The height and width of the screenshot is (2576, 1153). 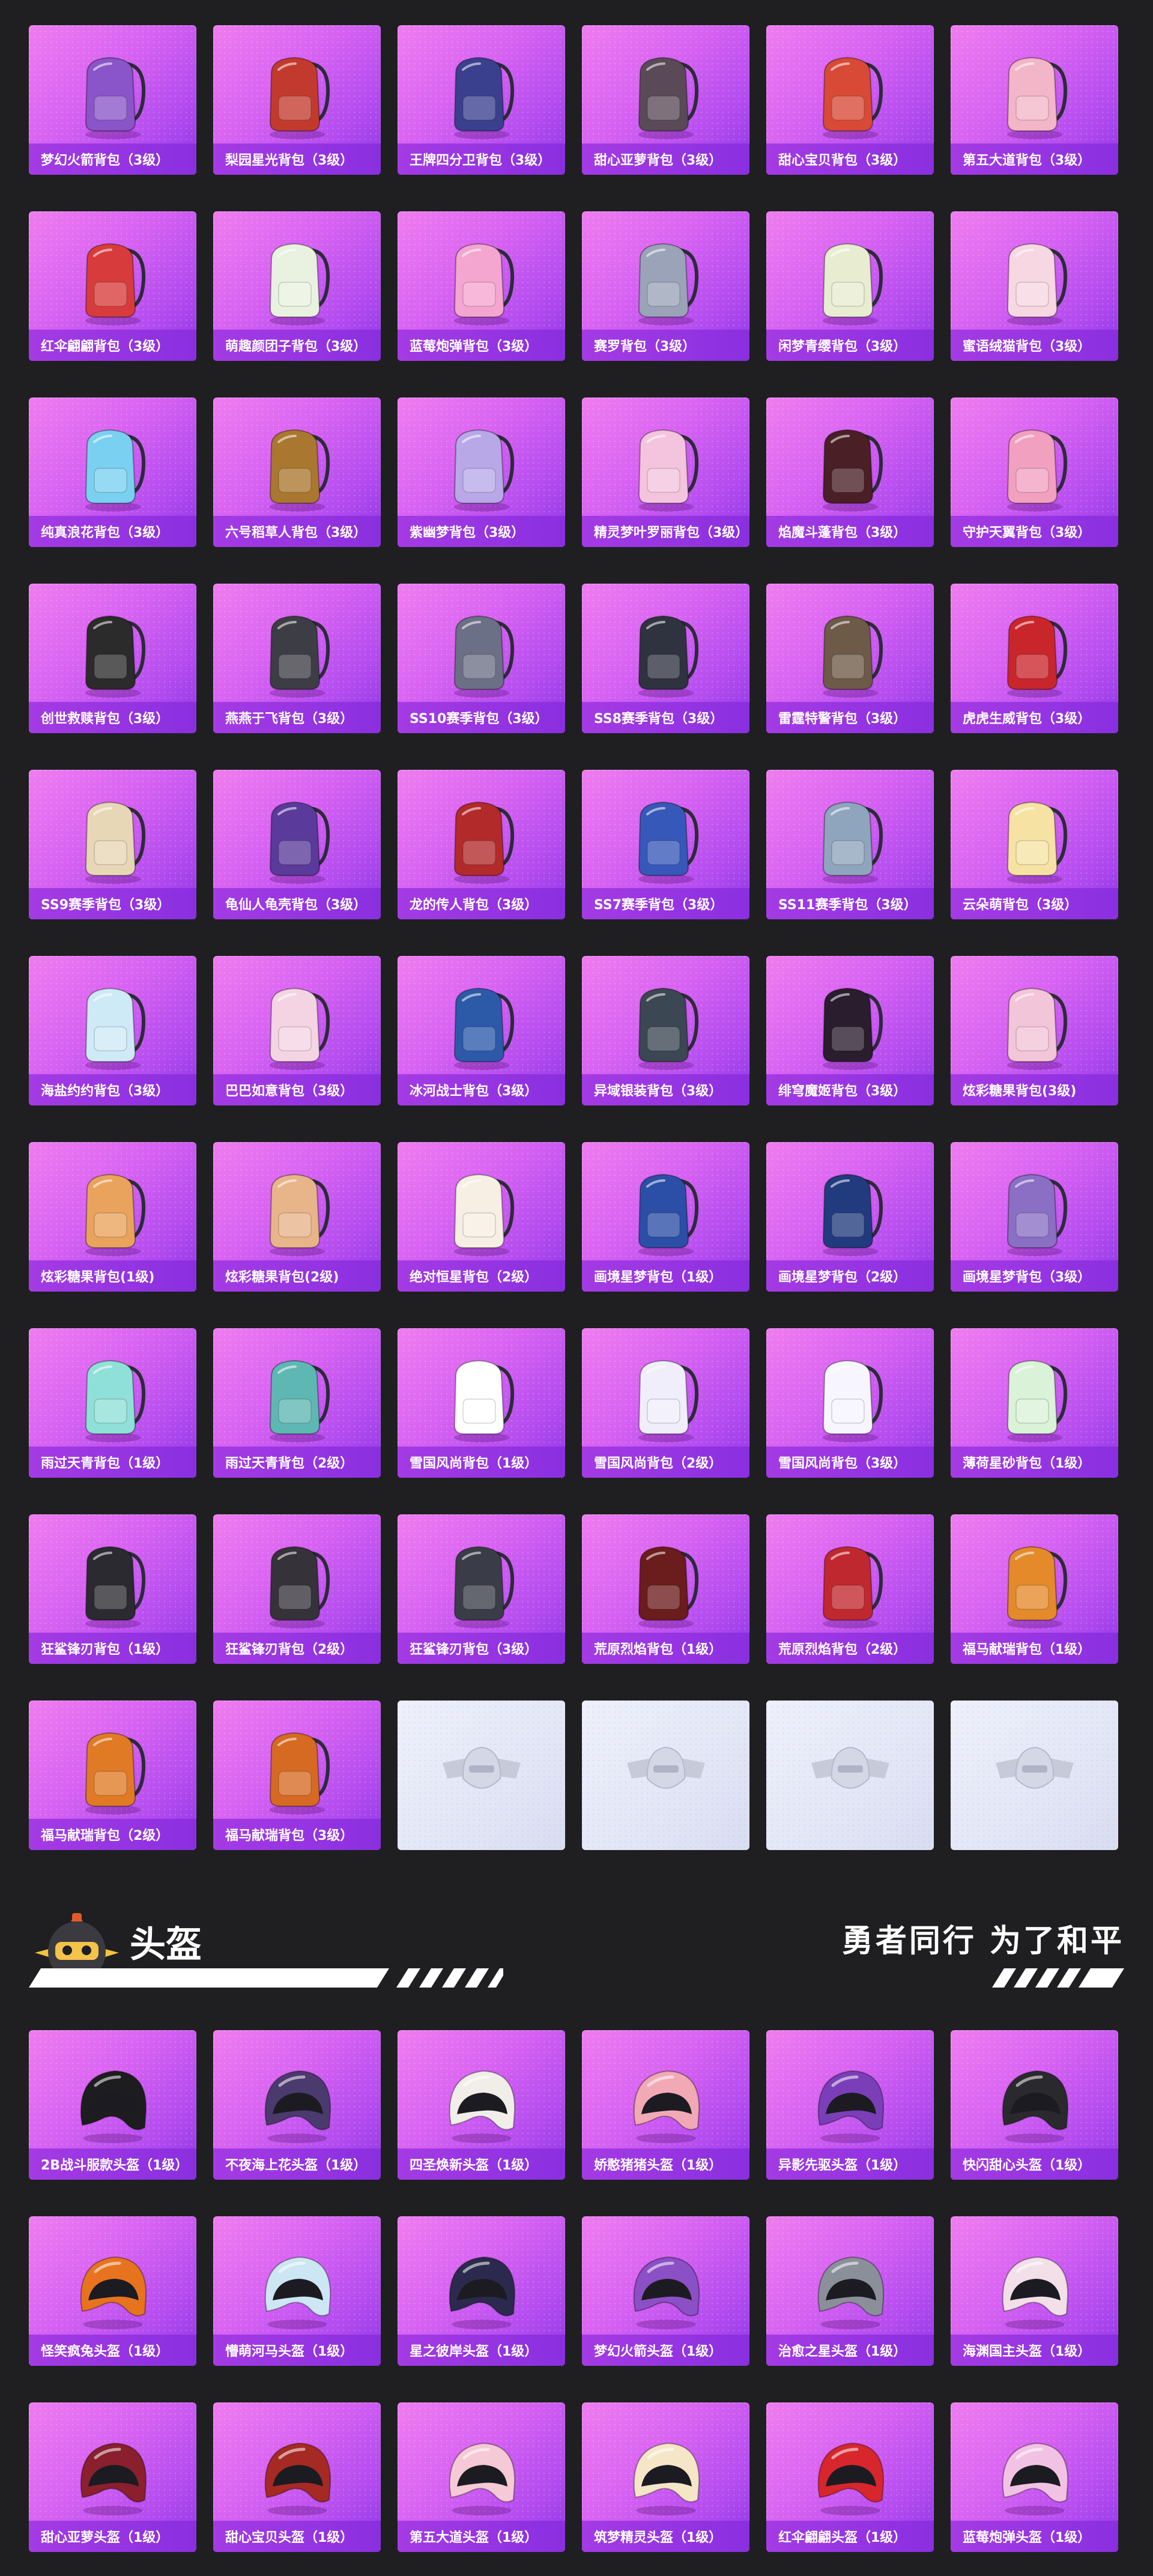 I want to click on backpack-card: 蜜语绒猫背包（3级）, so click(x=1034, y=286).